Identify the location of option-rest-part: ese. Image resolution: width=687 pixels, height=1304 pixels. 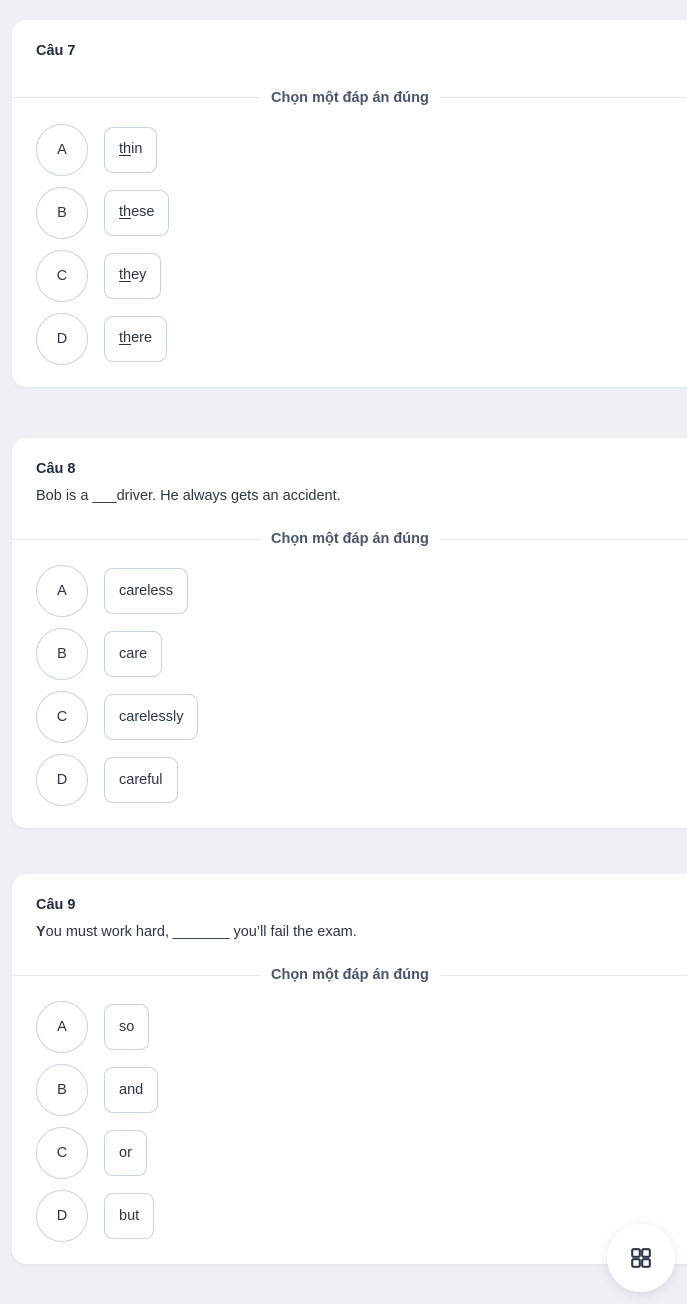
(143, 212).